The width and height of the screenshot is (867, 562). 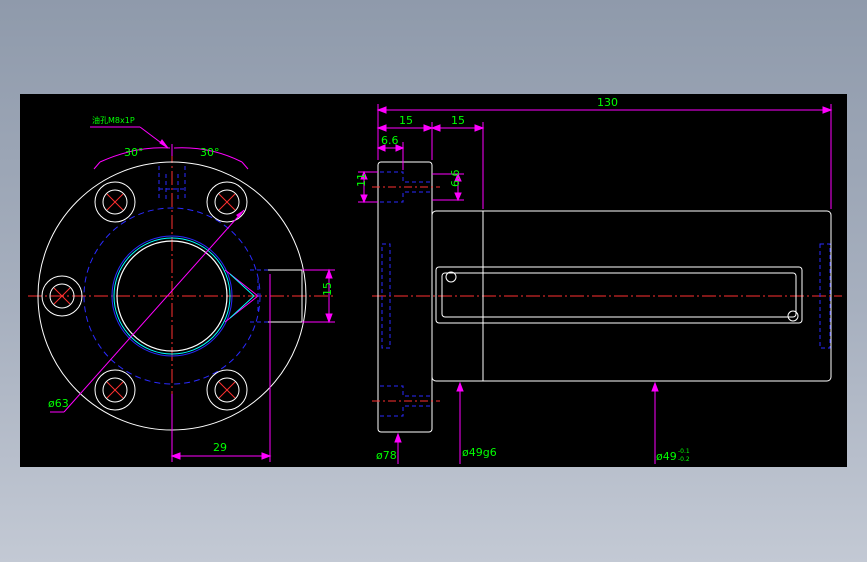 I want to click on flange-hole-centerlines, so click(x=406, y=294).